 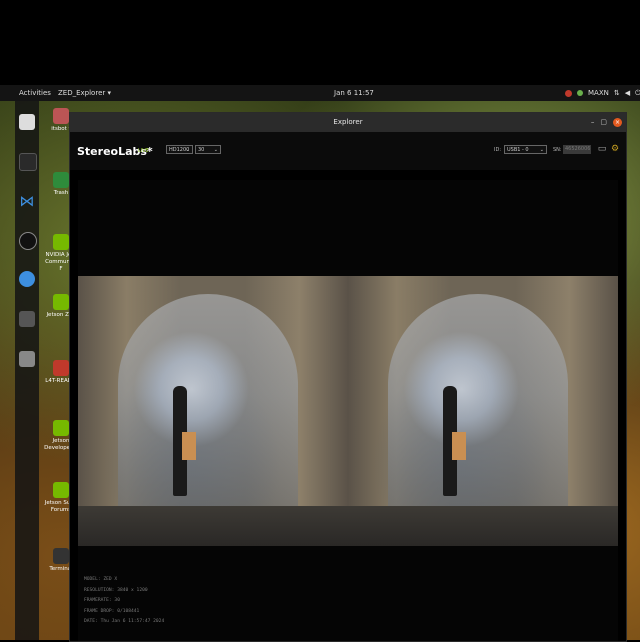 What do you see at coordinates (112, 611) in the screenshot?
I see `info-frame-drop: FRAME DROP: 0/108441` at bounding box center [112, 611].